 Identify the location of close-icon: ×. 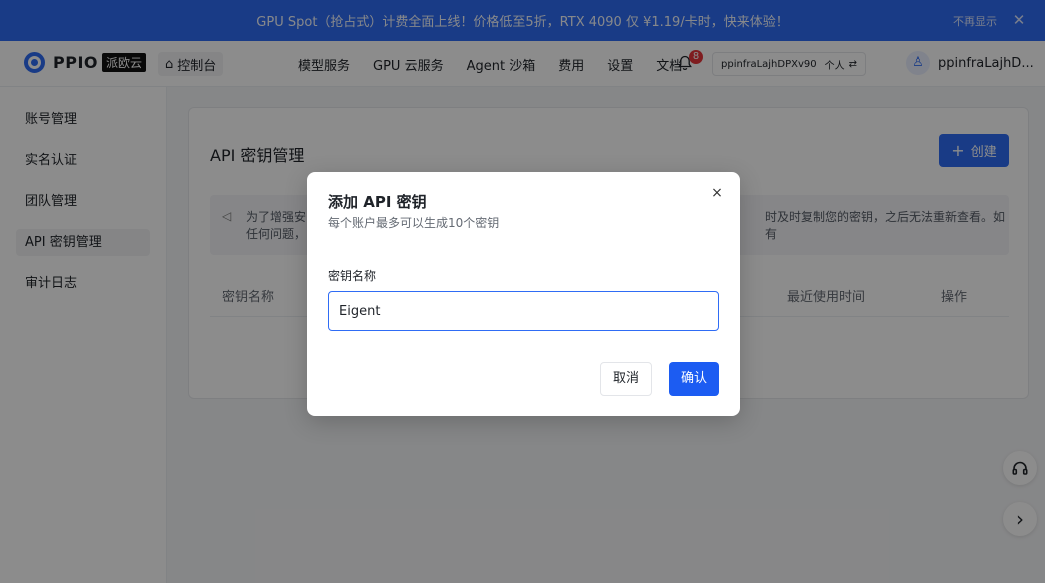
(717, 193).